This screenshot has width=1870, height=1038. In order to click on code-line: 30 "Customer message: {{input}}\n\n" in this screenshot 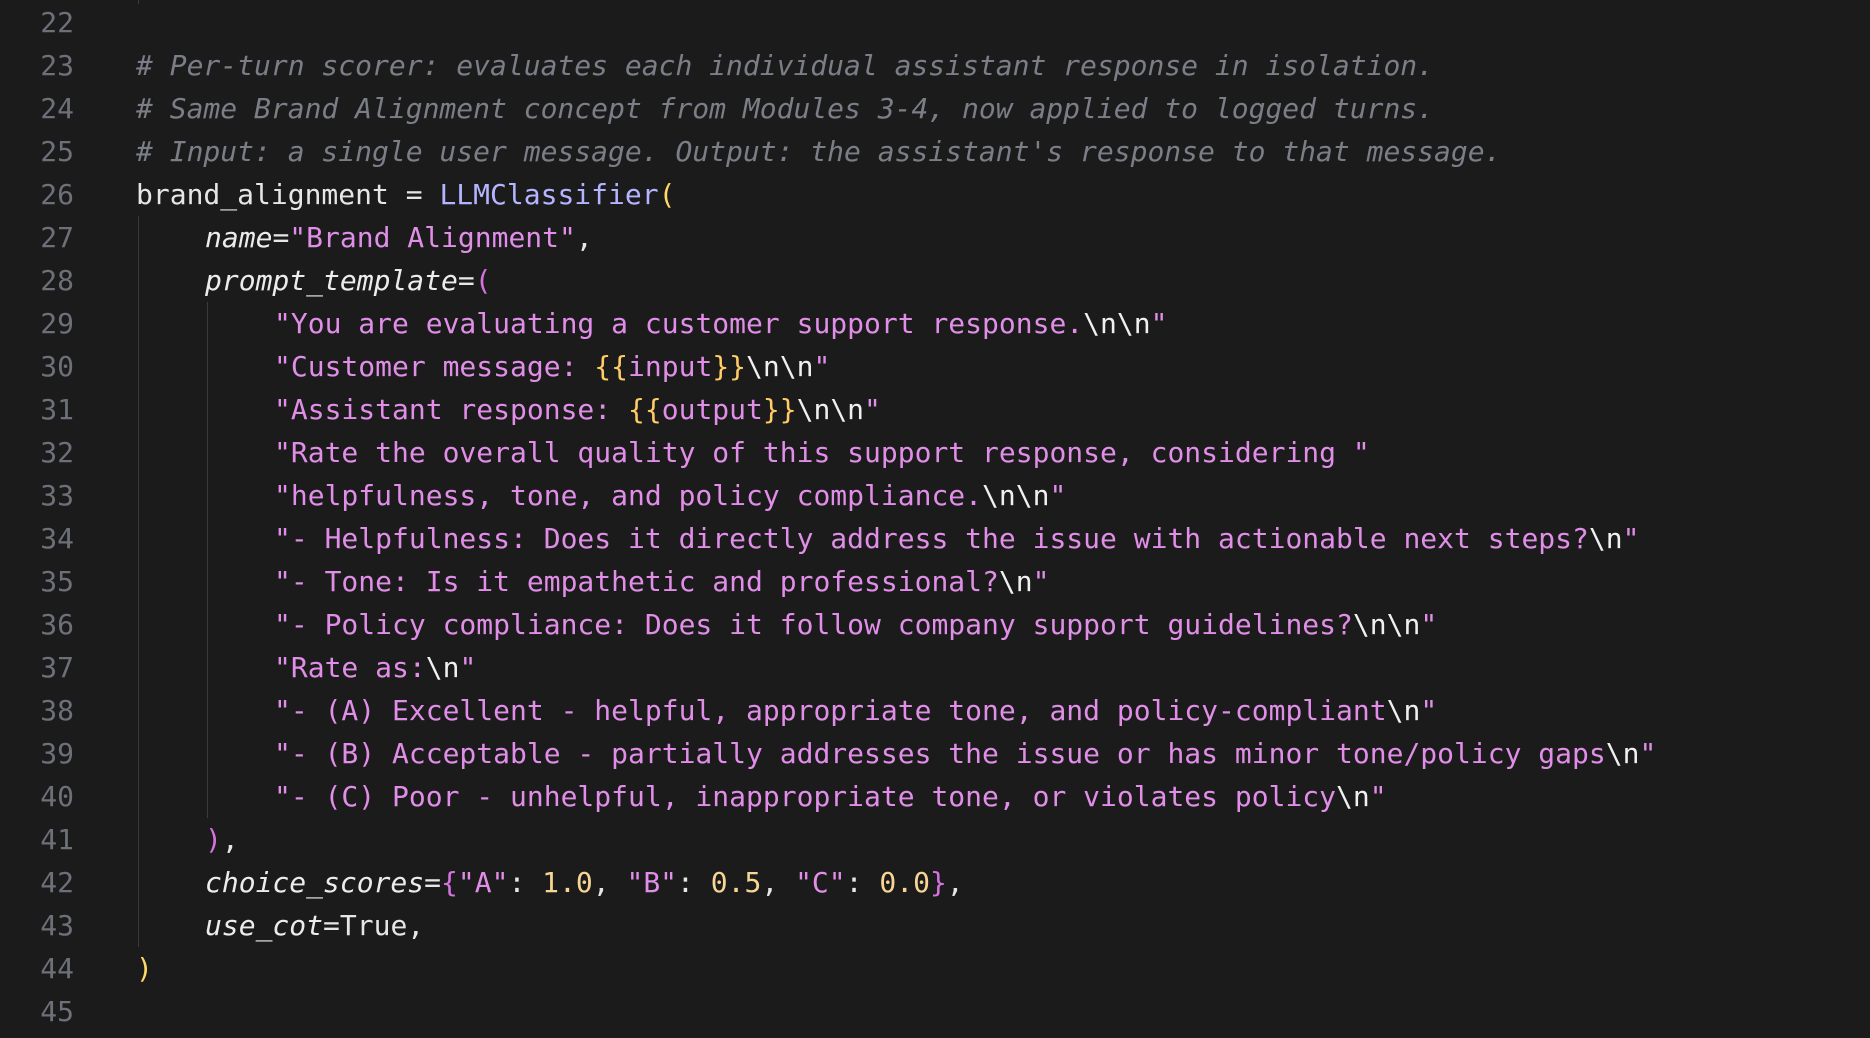, I will do `click(935, 366)`.